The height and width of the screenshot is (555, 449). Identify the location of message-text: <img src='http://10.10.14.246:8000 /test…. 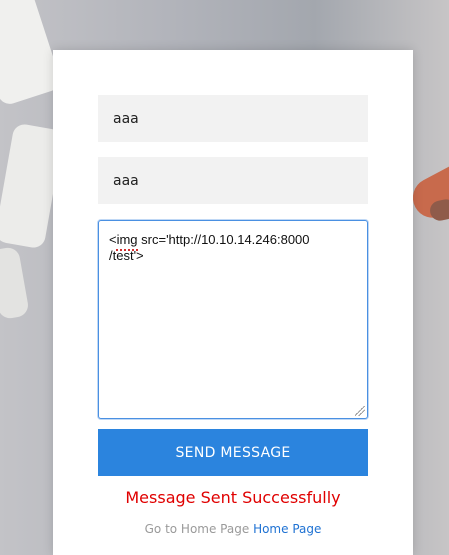
(229, 248).